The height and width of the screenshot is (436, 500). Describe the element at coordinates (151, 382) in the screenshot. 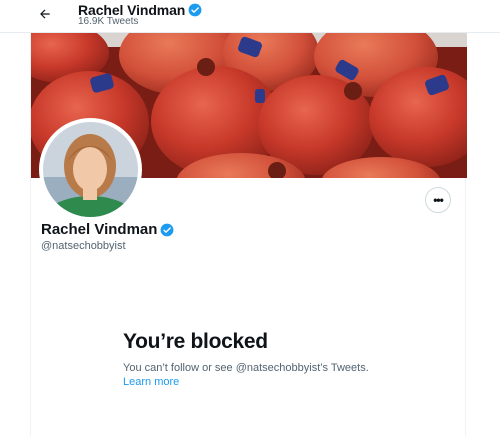

I see `learn-more-link: Learn more` at that location.